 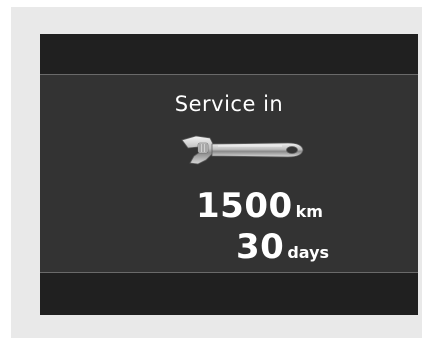 I want to click on service-distance: 1500 km, so click(x=259, y=206).